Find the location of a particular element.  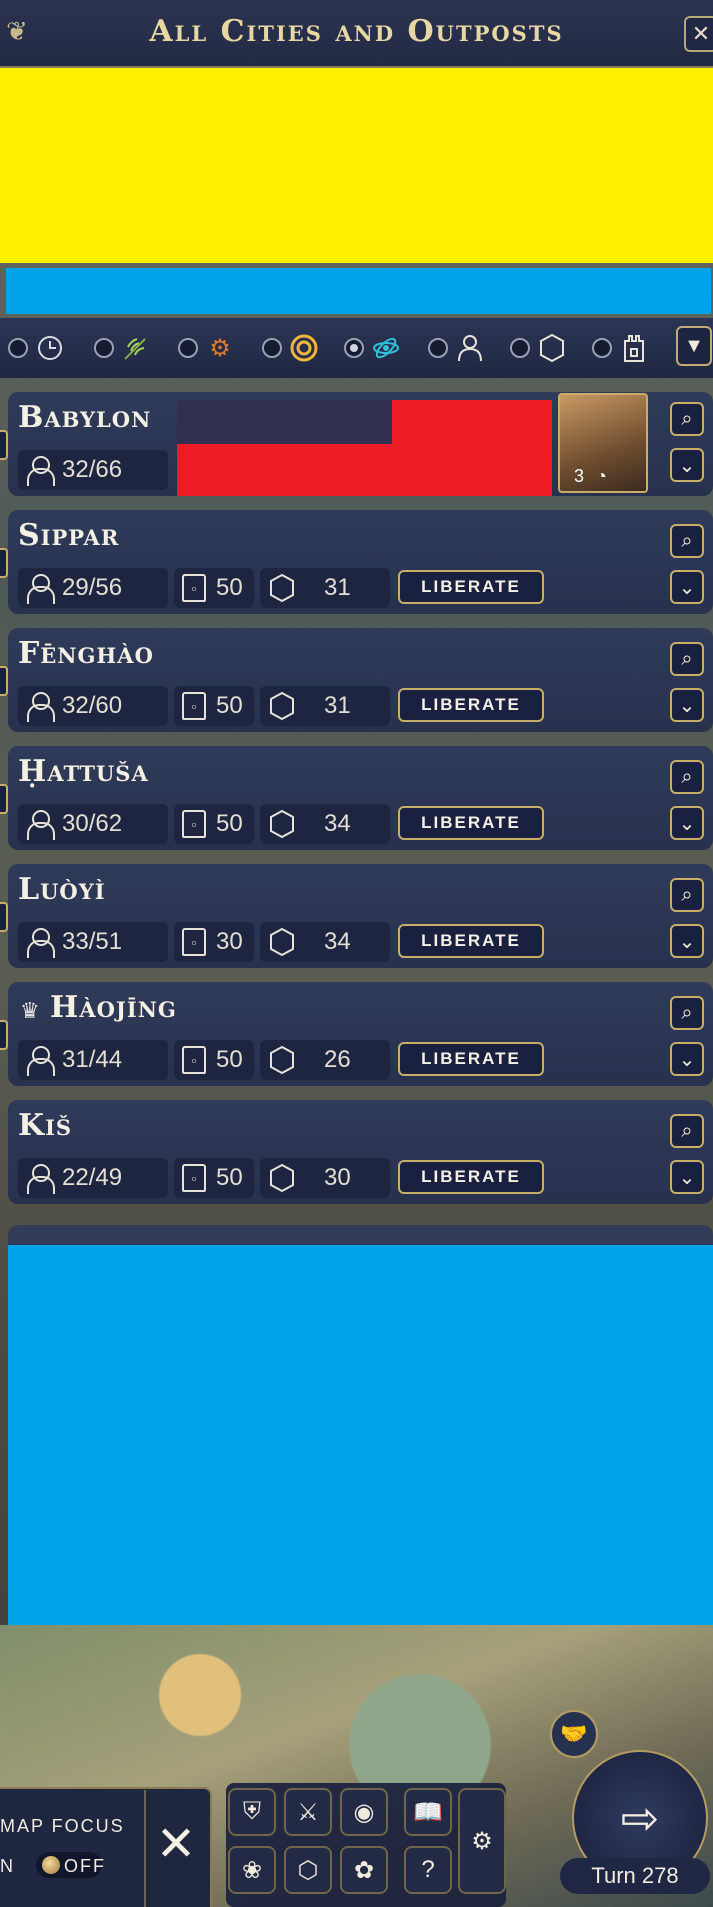

toggle-dot is located at coordinates (51, 1865).